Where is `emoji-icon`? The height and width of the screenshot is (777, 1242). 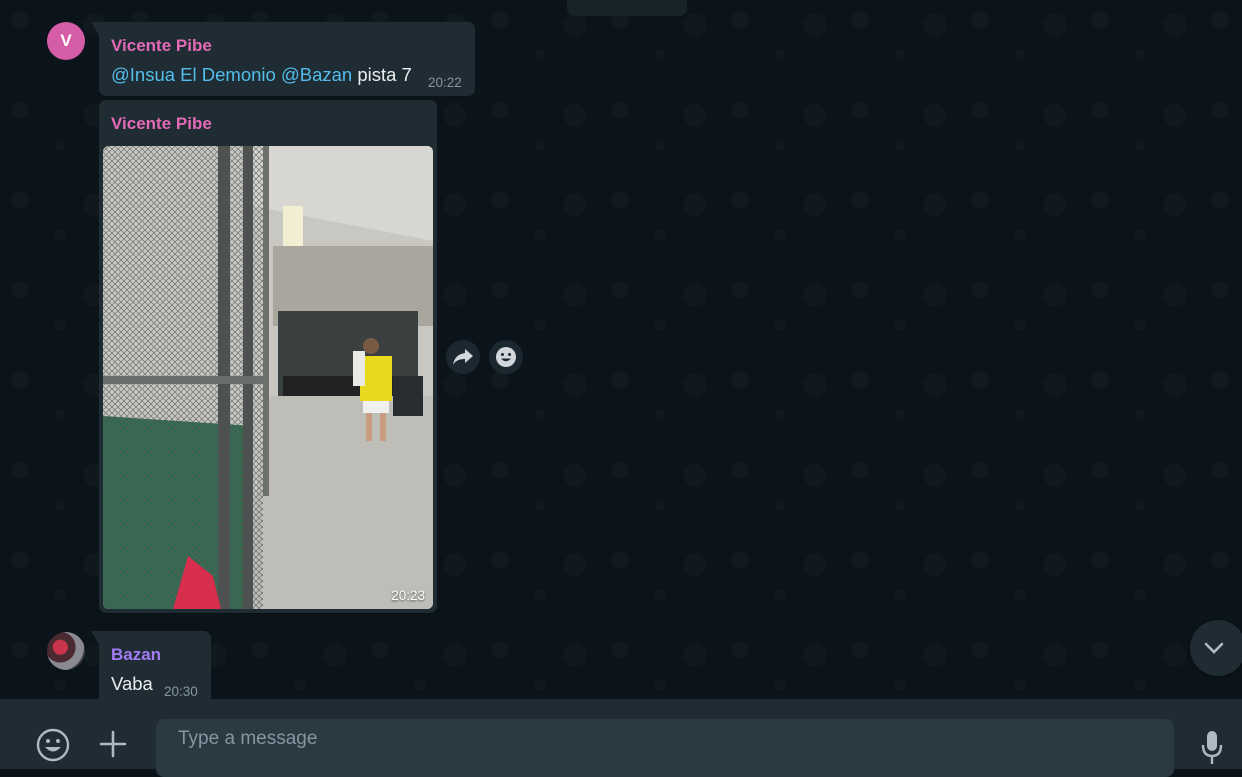
emoji-icon is located at coordinates (53, 745).